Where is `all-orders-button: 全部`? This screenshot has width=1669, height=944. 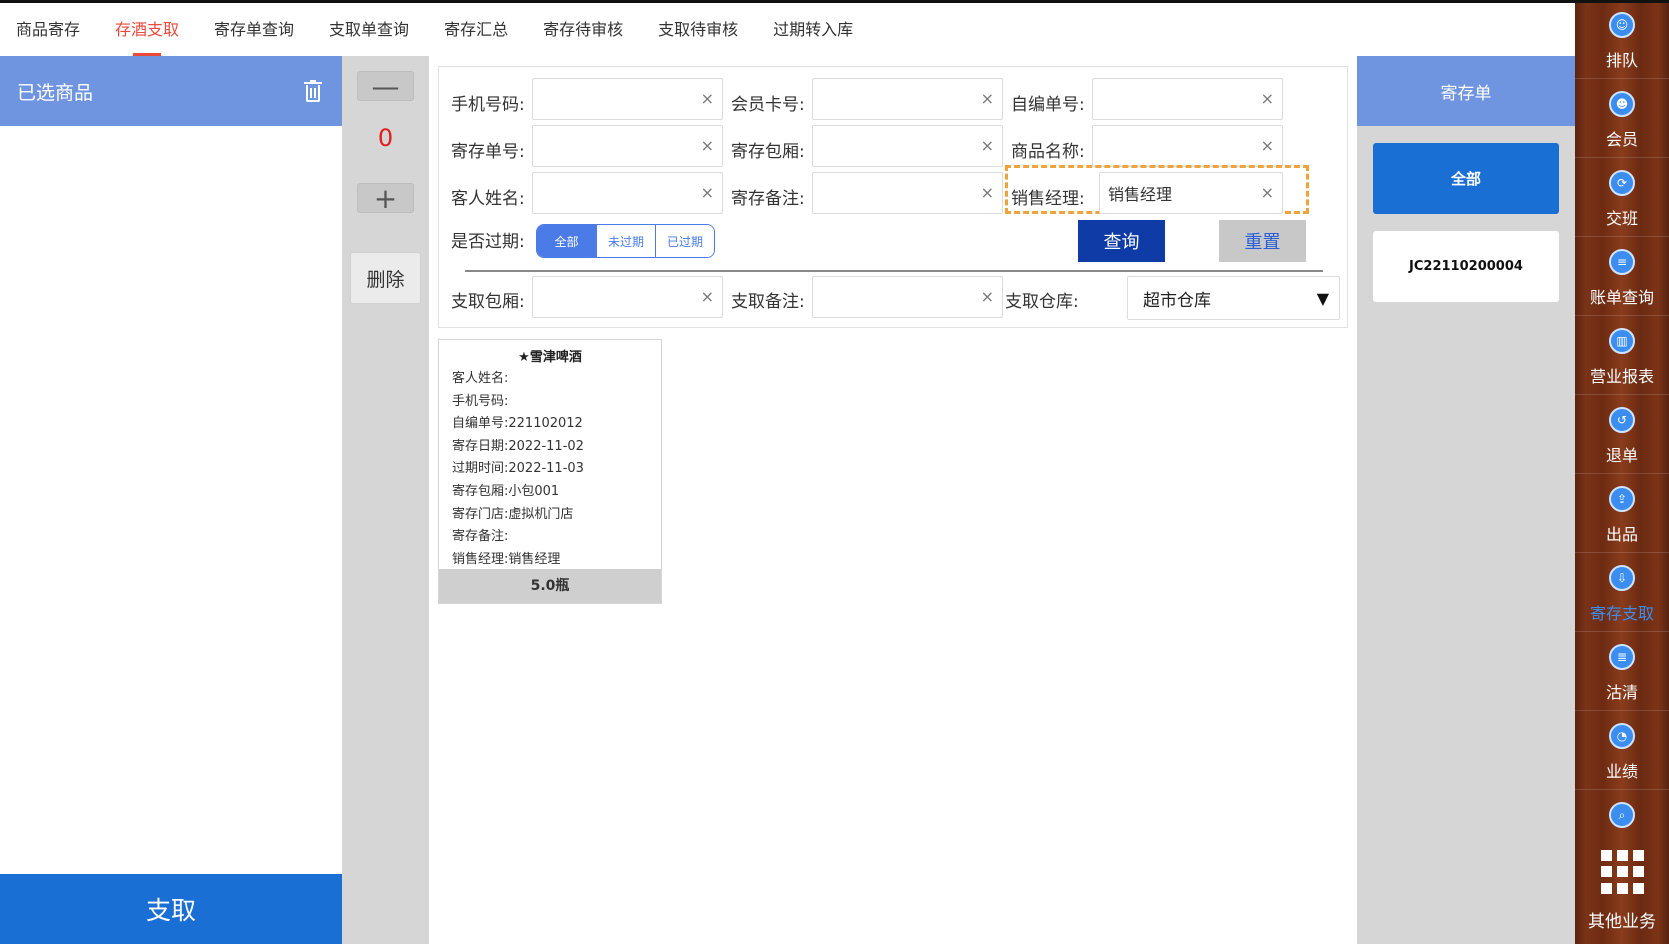 all-orders-button: 全部 is located at coordinates (1466, 178).